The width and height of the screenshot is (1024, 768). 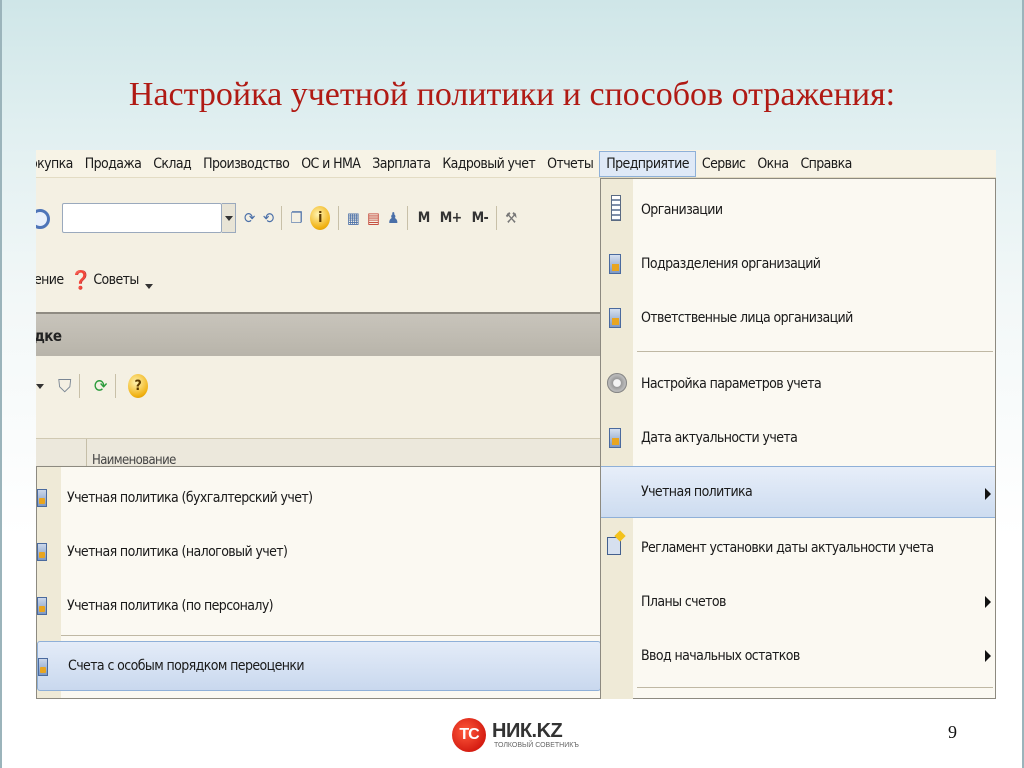 What do you see at coordinates (137, 386) in the screenshot?
I see `help-icon: ?` at bounding box center [137, 386].